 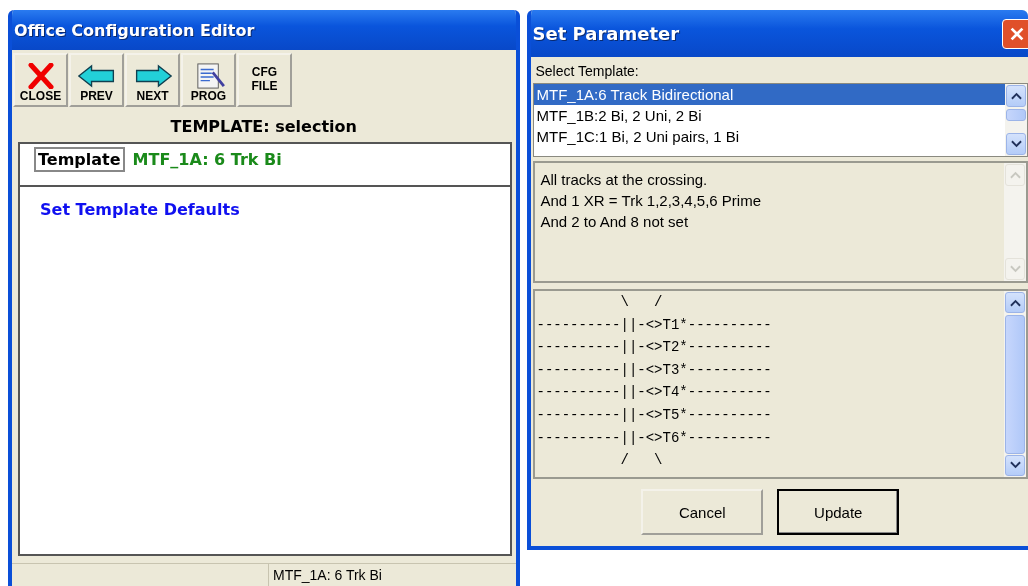 I want to click on window-title: Office Configuration Editor, so click(x=134, y=30).